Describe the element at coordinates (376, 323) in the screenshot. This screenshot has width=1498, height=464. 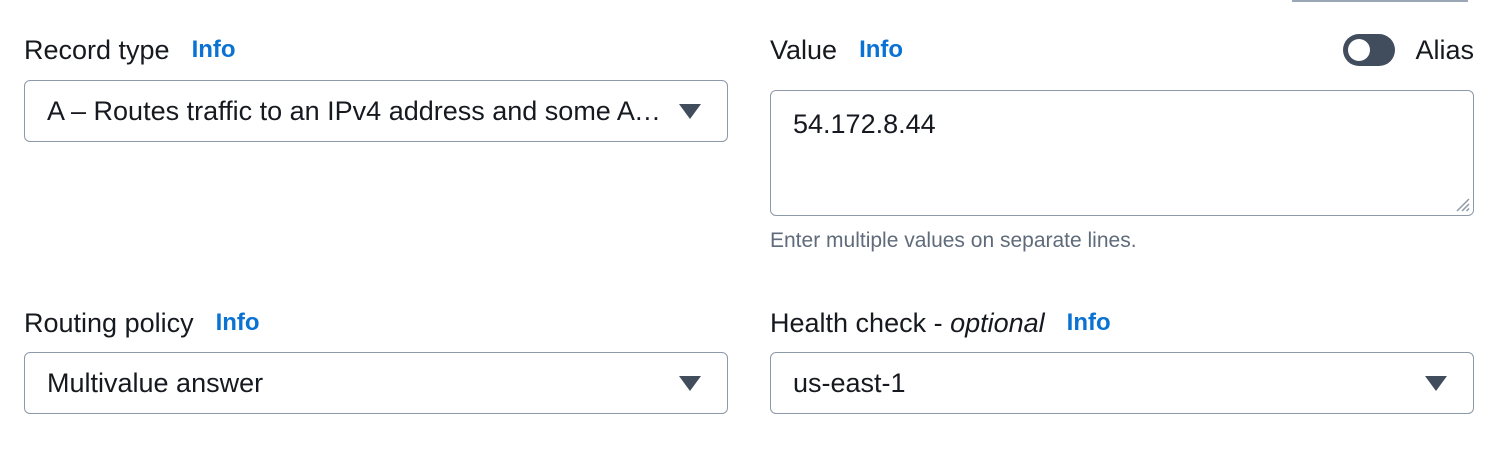
I see `routing-policy-label-row: Routing policy Info` at that location.